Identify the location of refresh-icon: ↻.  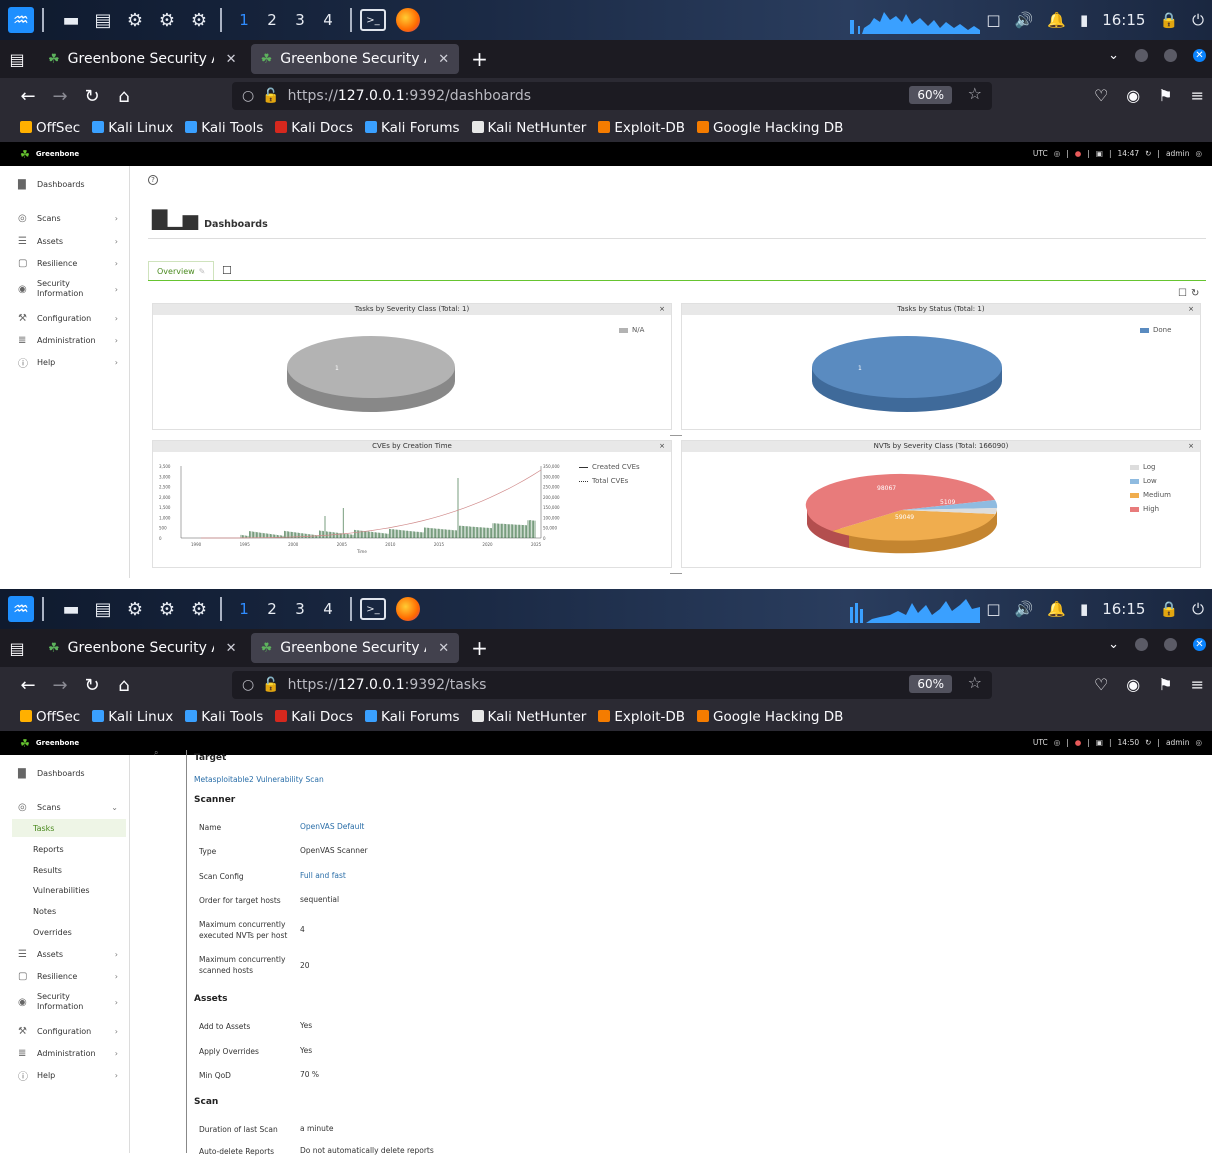
(1148, 742).